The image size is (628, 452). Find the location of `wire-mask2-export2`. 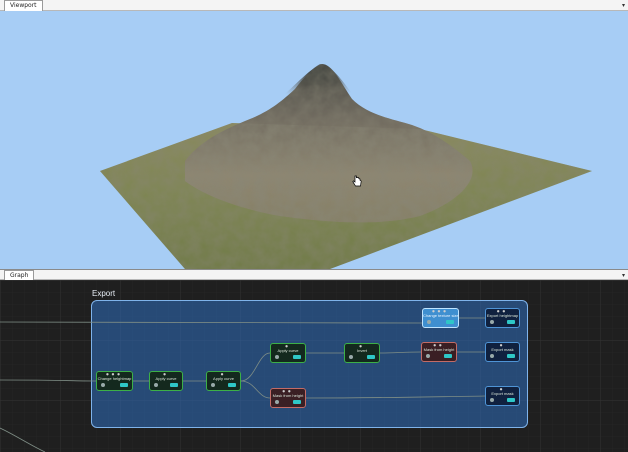

wire-mask2-export2 is located at coordinates (395, 397).